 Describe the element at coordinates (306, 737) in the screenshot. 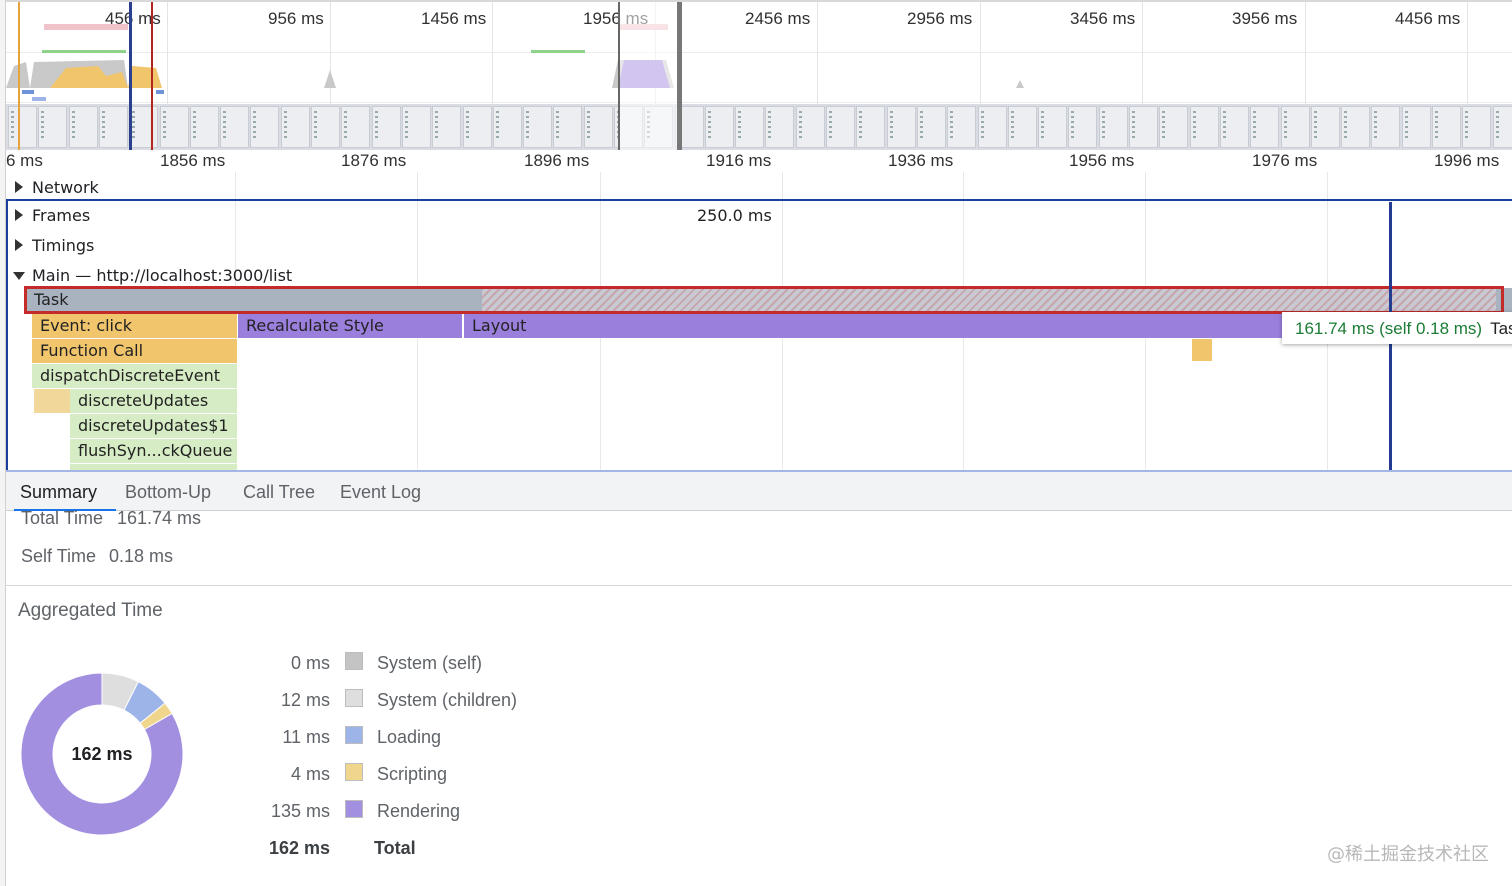

I see `legend-value: 11 ms` at that location.